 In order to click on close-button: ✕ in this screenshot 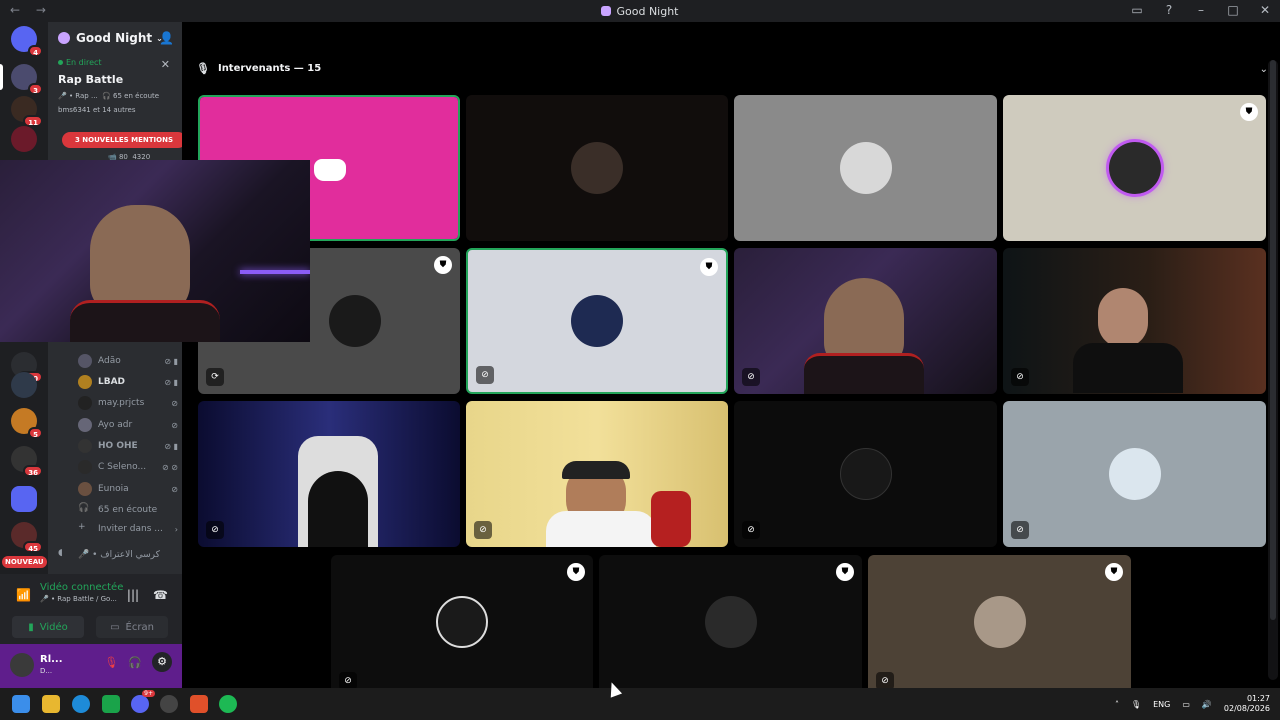, I will do `click(1265, 10)`.